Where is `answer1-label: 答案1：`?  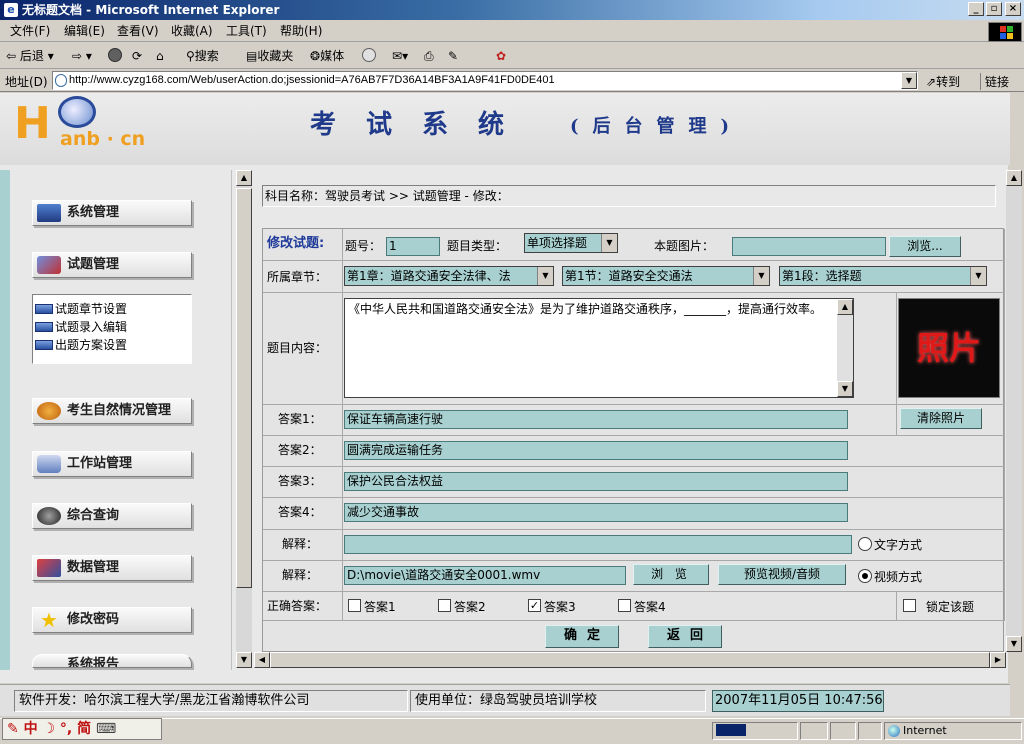 answer1-label: 答案1： is located at coordinates (300, 419).